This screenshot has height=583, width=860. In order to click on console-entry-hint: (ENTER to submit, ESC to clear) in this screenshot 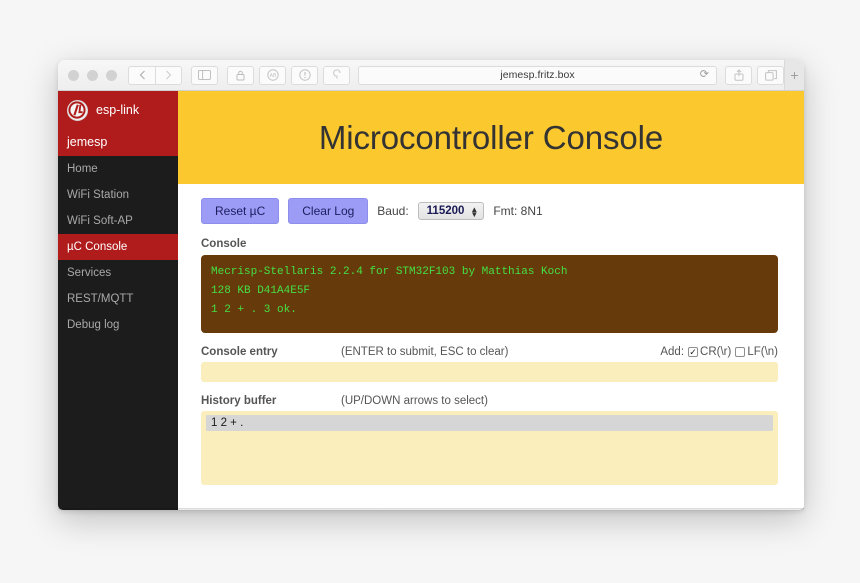, I will do `click(425, 352)`.